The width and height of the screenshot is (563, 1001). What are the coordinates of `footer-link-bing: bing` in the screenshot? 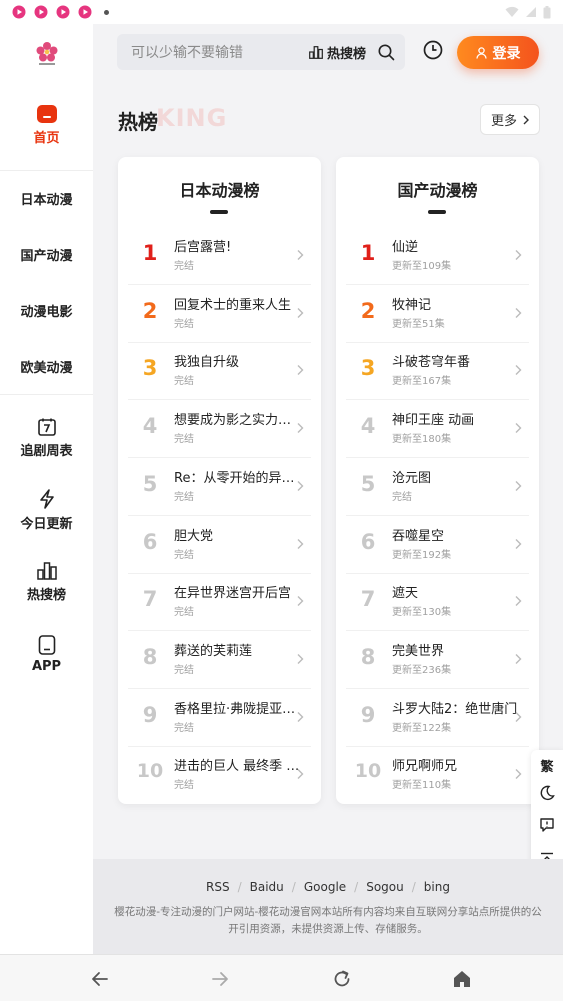 It's located at (437, 887).